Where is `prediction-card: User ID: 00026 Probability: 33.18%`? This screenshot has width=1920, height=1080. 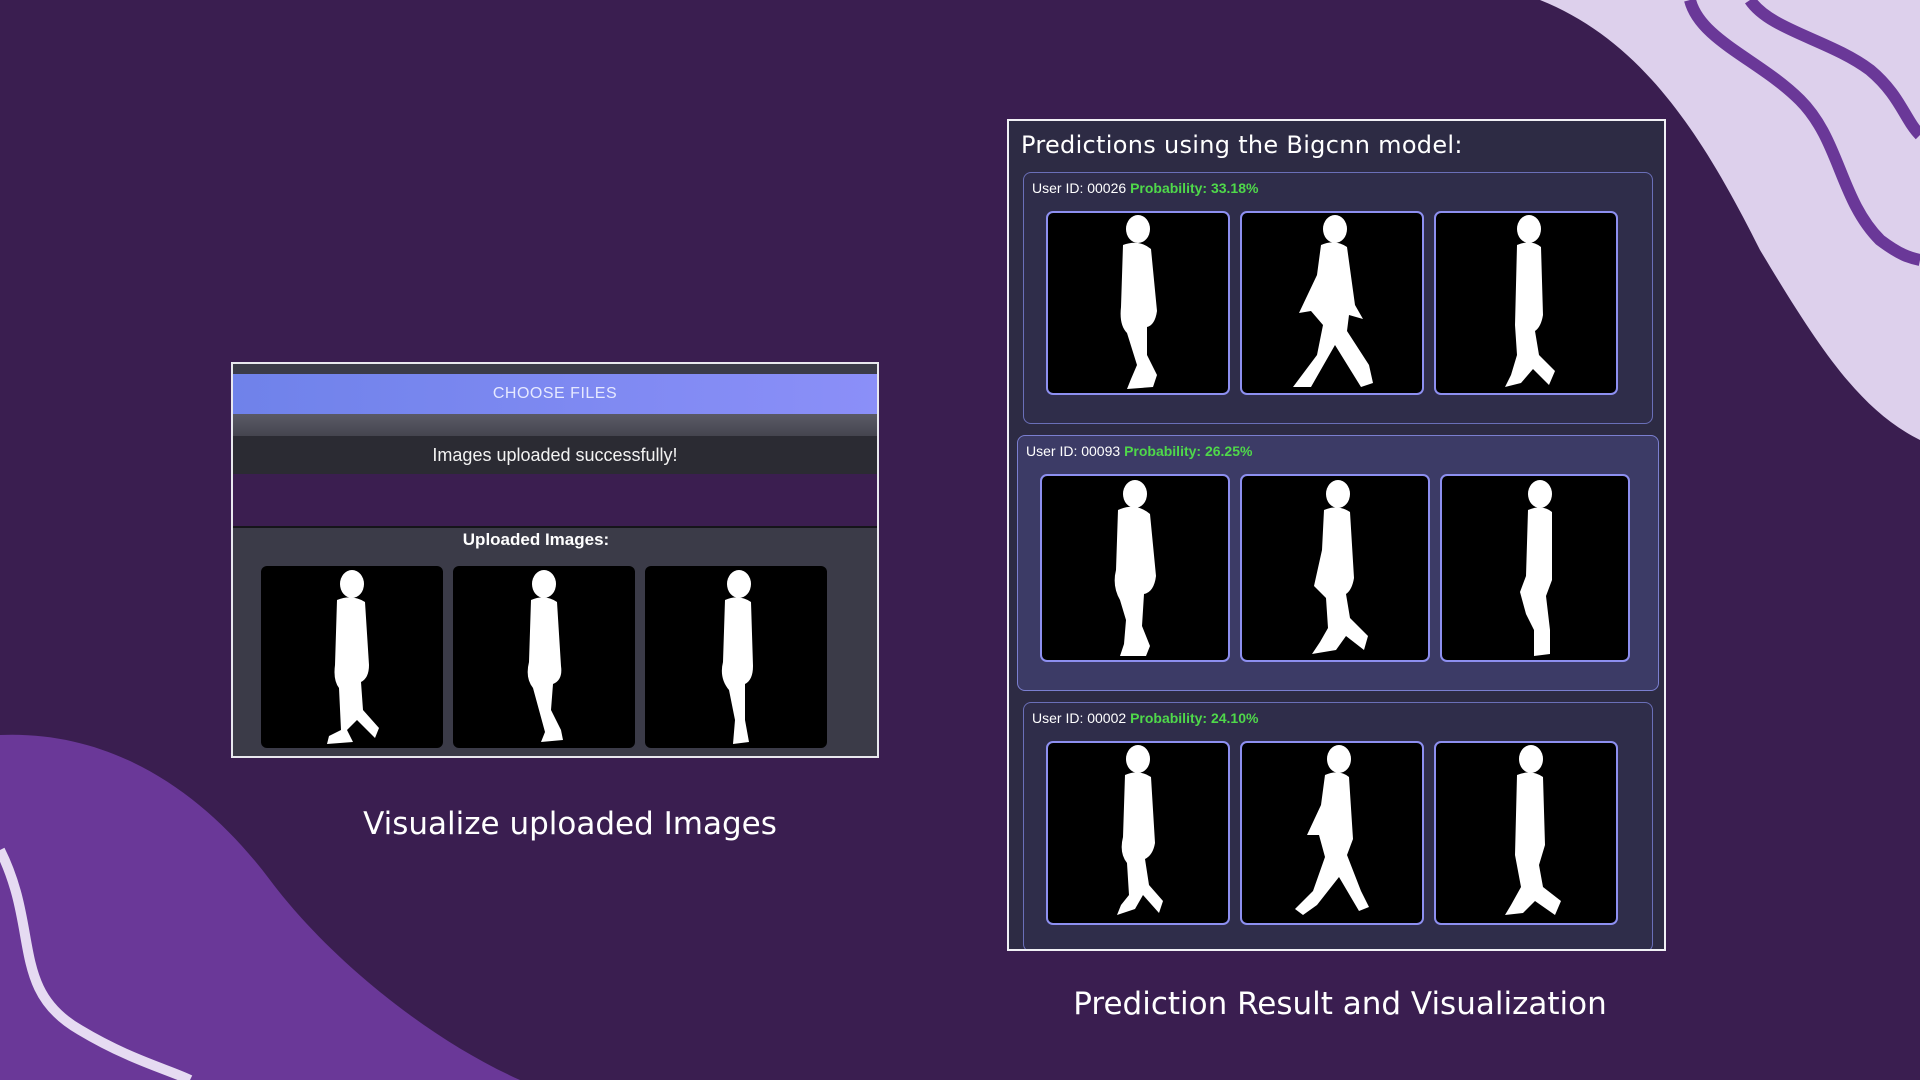
prediction-card: User ID: 00026 Probability: 33.18% is located at coordinates (1338, 298).